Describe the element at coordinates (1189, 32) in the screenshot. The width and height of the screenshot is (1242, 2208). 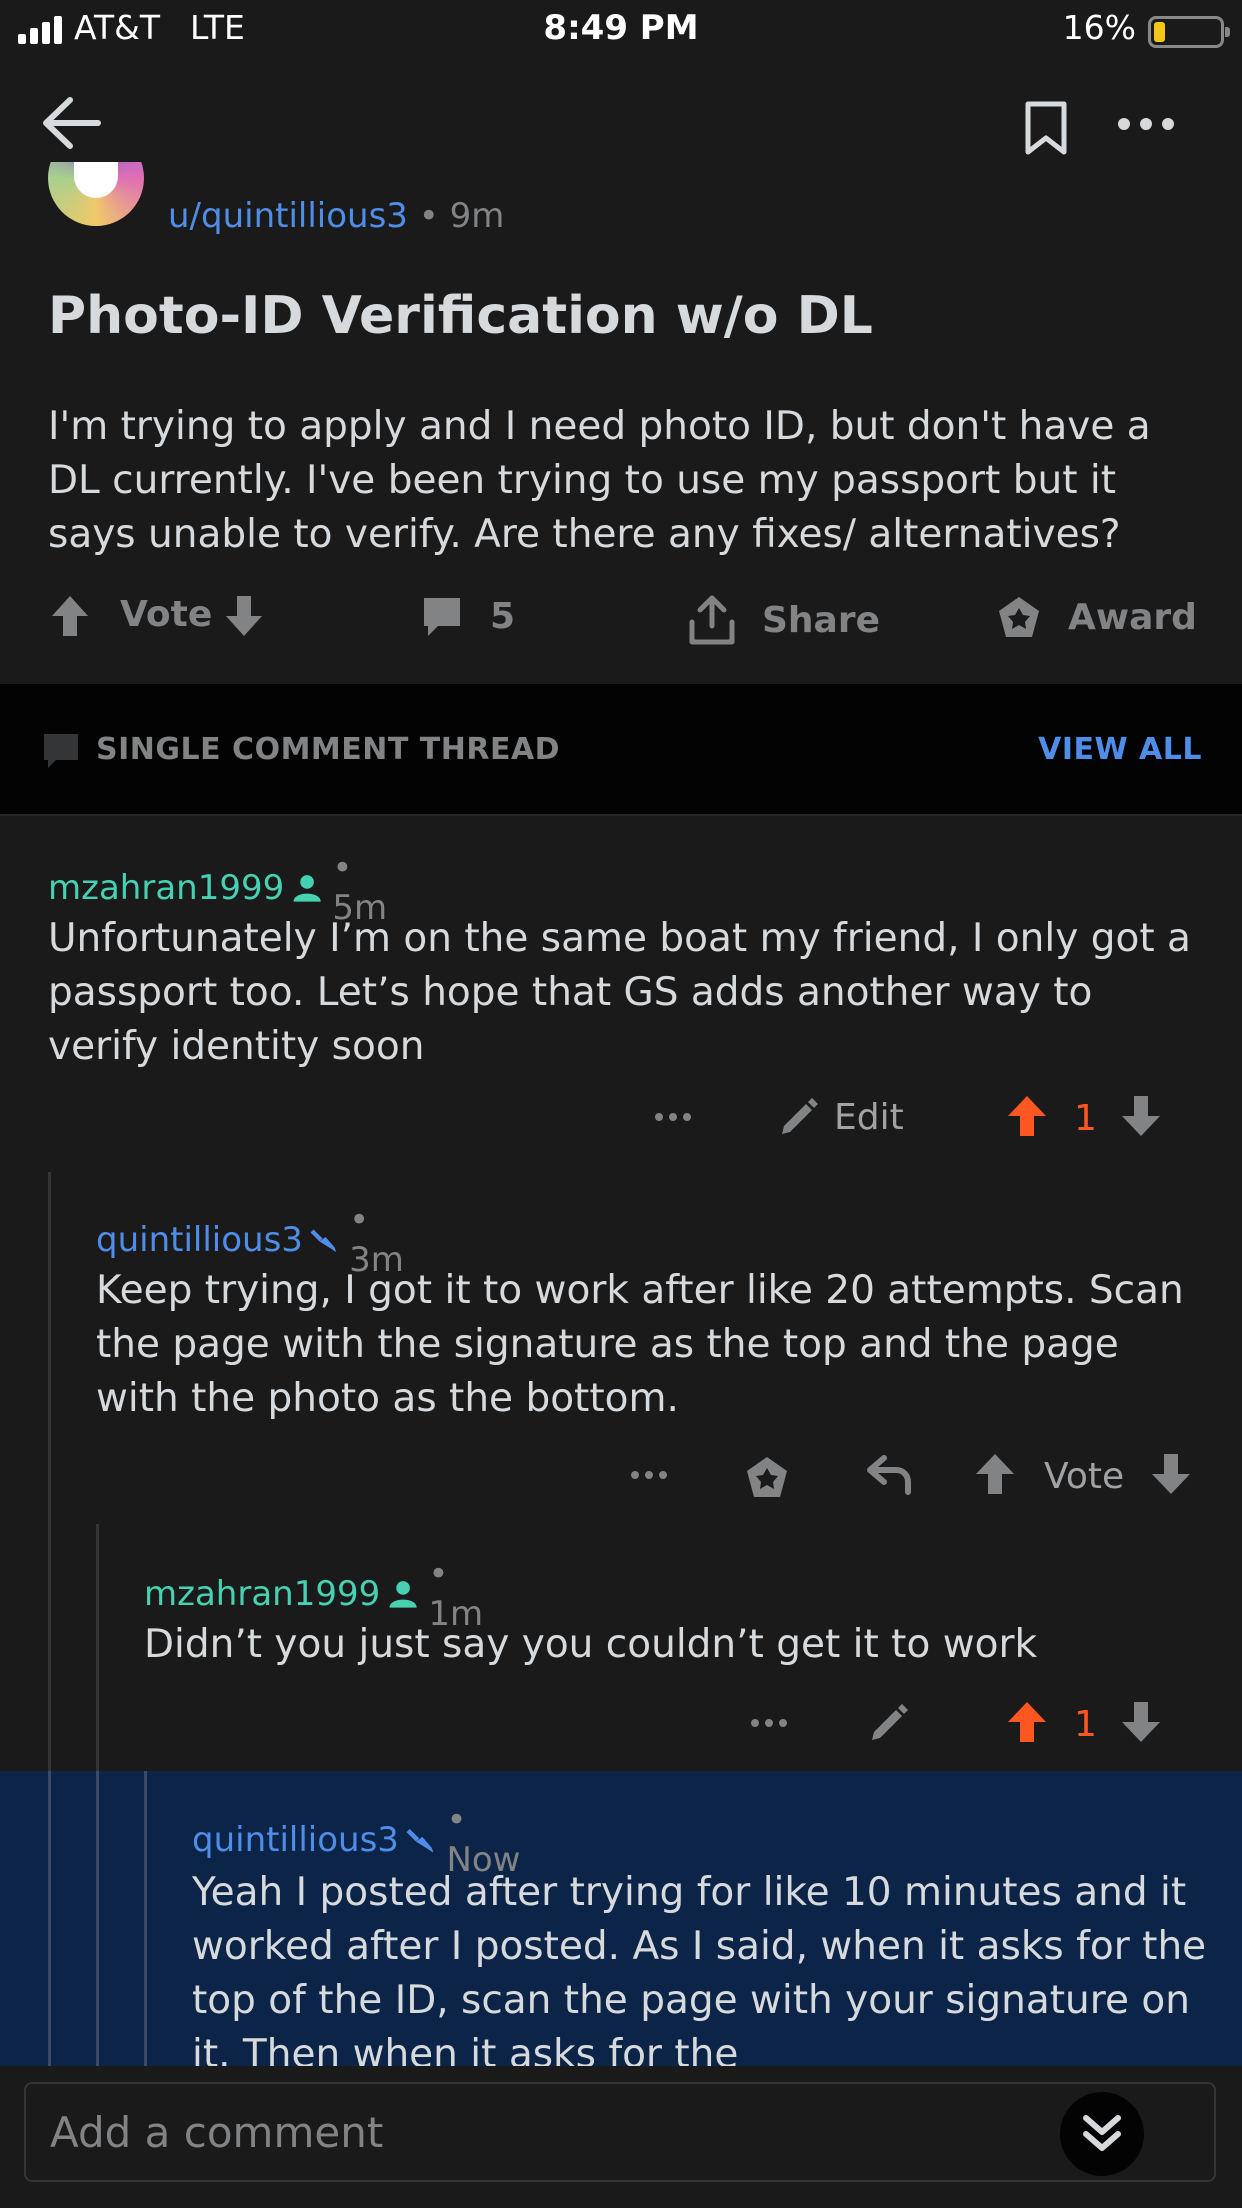
I see `battery-icon` at that location.